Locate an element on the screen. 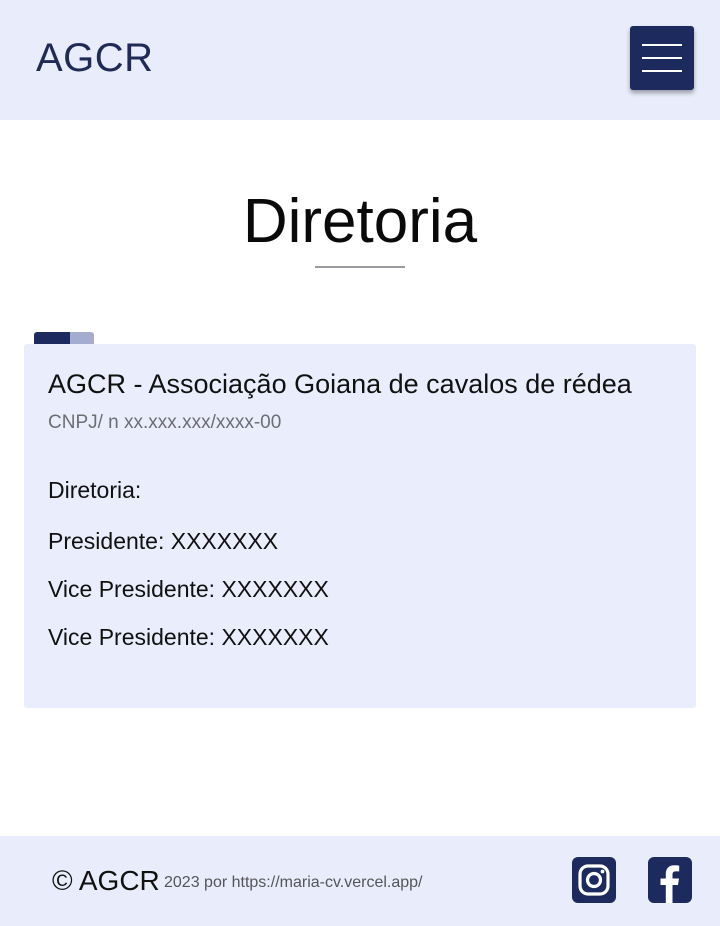 This screenshot has height=926, width=720. instagram-button is located at coordinates (594, 880).